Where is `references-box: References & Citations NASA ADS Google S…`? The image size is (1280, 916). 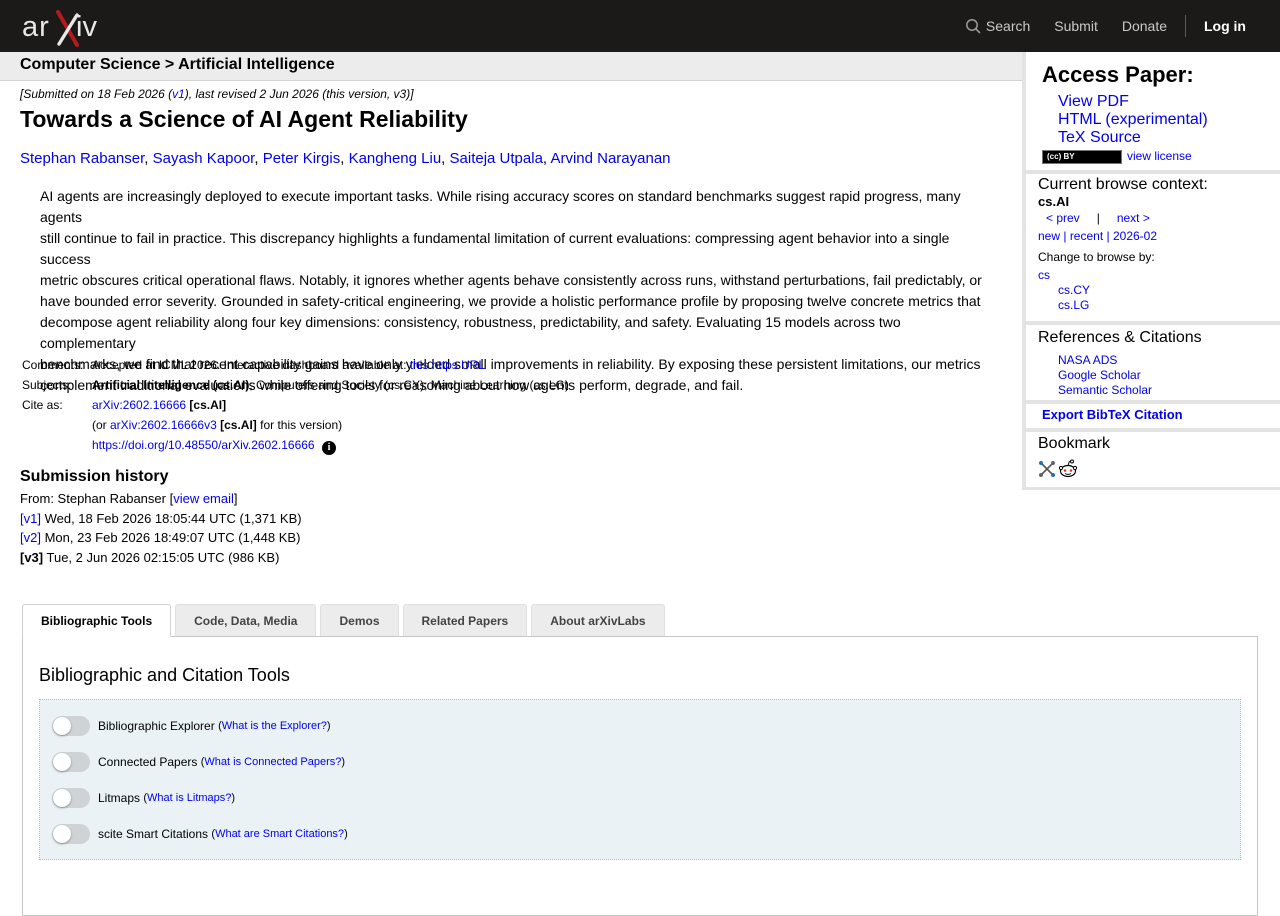
references-box: References & Citations NASA ADS Google S… is located at coordinates (1153, 362).